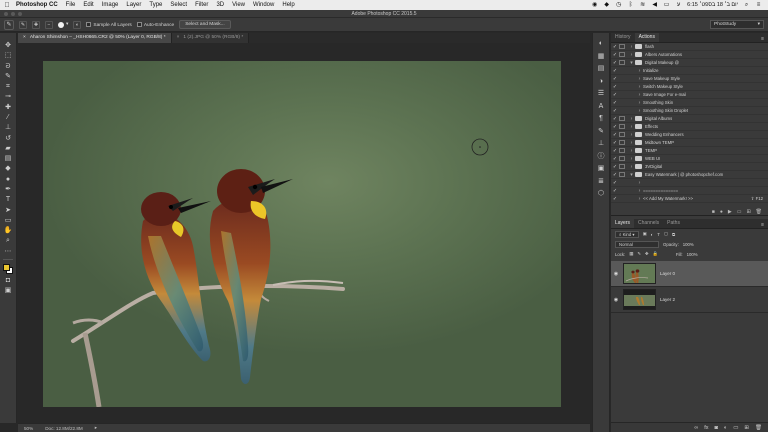 This screenshot has height=432, width=768. Describe the element at coordinates (28, 428) in the screenshot. I see `zoom-level: 50%` at that location.